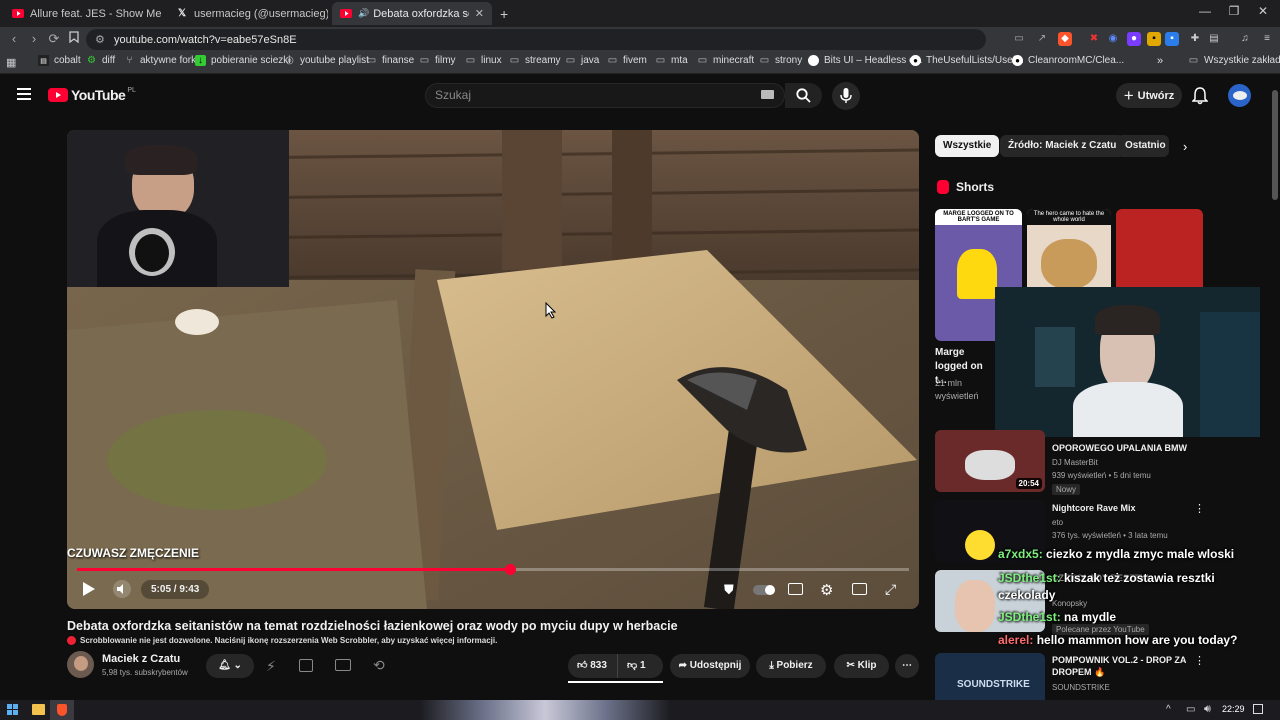 The image size is (1280, 720). Describe the element at coordinates (791, 666) in the screenshot. I see `download-button: ⤓ Pobierz` at that location.